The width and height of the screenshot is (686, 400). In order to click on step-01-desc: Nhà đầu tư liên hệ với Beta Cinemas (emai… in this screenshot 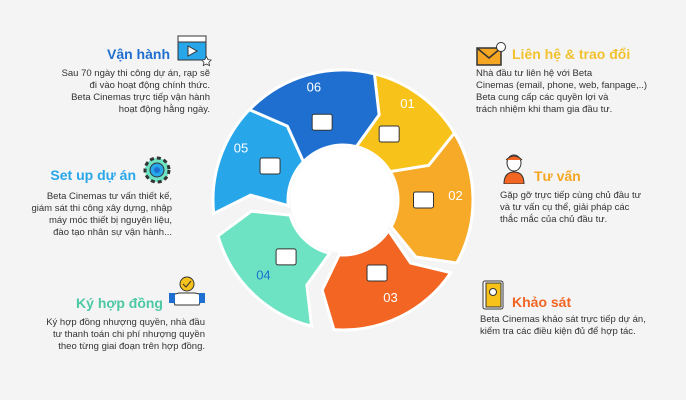, I will do `click(561, 92)`.